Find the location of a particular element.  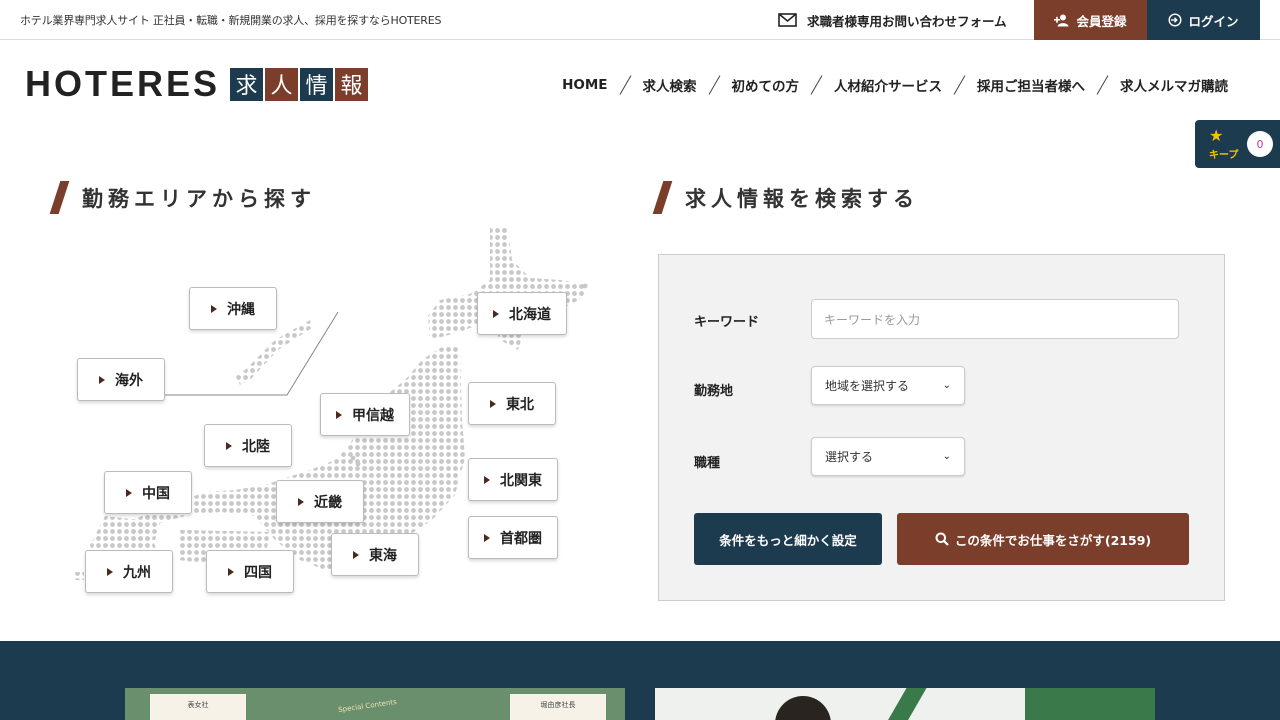

logo-char: 人 is located at coordinates (282, 84).